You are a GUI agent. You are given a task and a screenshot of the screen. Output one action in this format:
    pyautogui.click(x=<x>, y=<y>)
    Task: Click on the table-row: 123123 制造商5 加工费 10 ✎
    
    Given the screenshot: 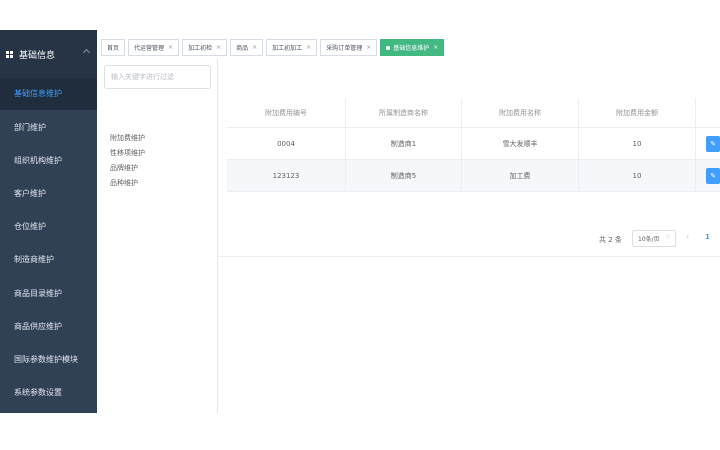 What is the action you would take?
    pyautogui.click(x=473, y=176)
    